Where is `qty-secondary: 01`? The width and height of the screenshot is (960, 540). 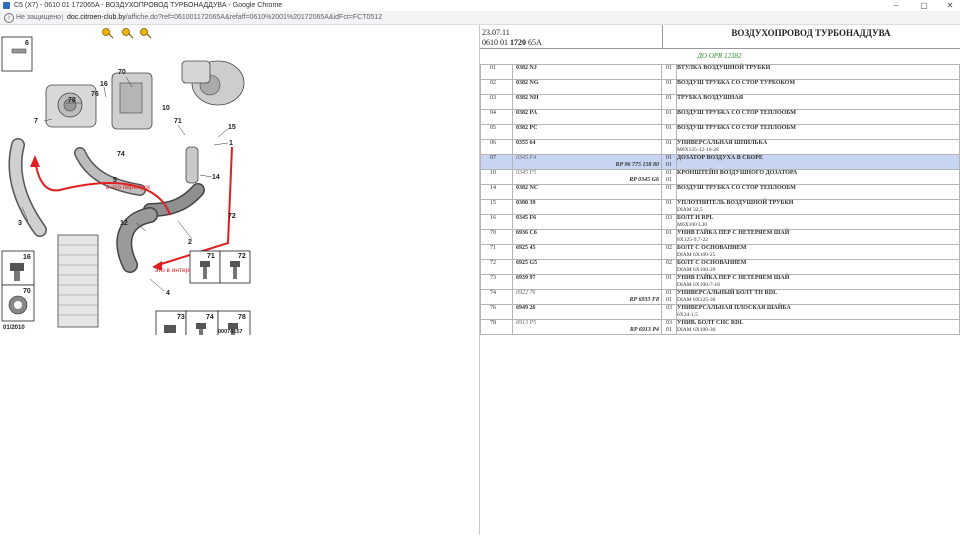 qty-secondary: 01 is located at coordinates (669, 180).